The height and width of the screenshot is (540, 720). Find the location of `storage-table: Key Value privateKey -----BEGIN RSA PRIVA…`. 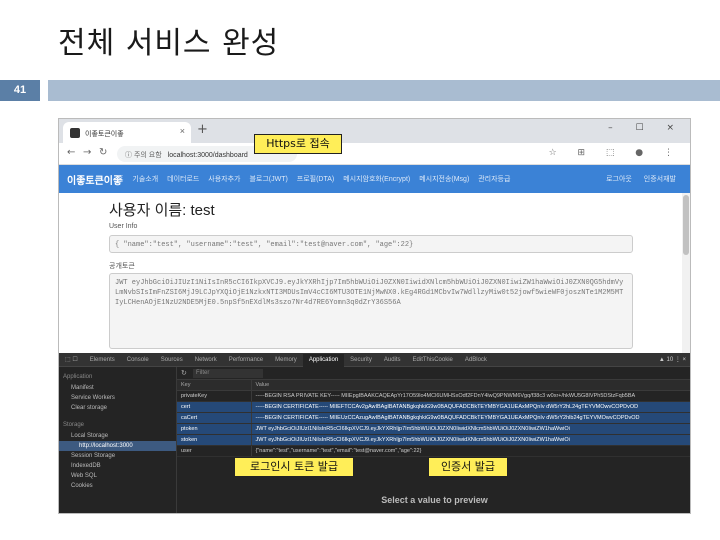

storage-table: Key Value privateKey -----BEGIN RSA PRIVA… is located at coordinates (433, 418).